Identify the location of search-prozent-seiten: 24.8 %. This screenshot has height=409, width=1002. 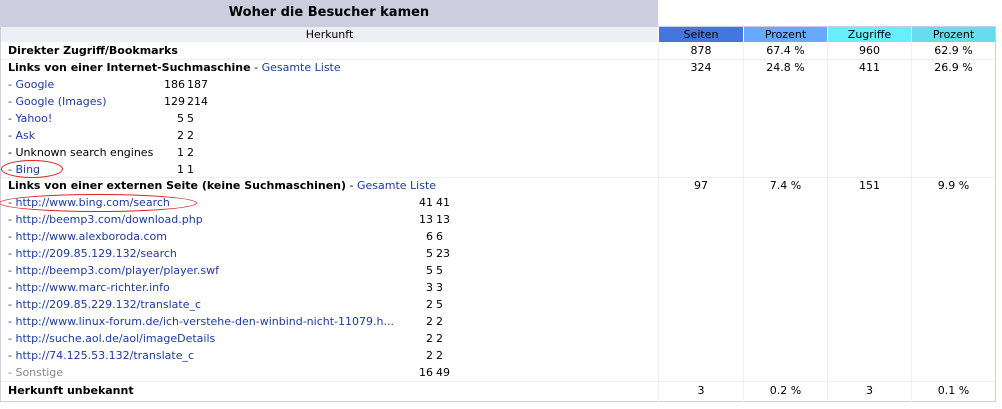
(785, 67).